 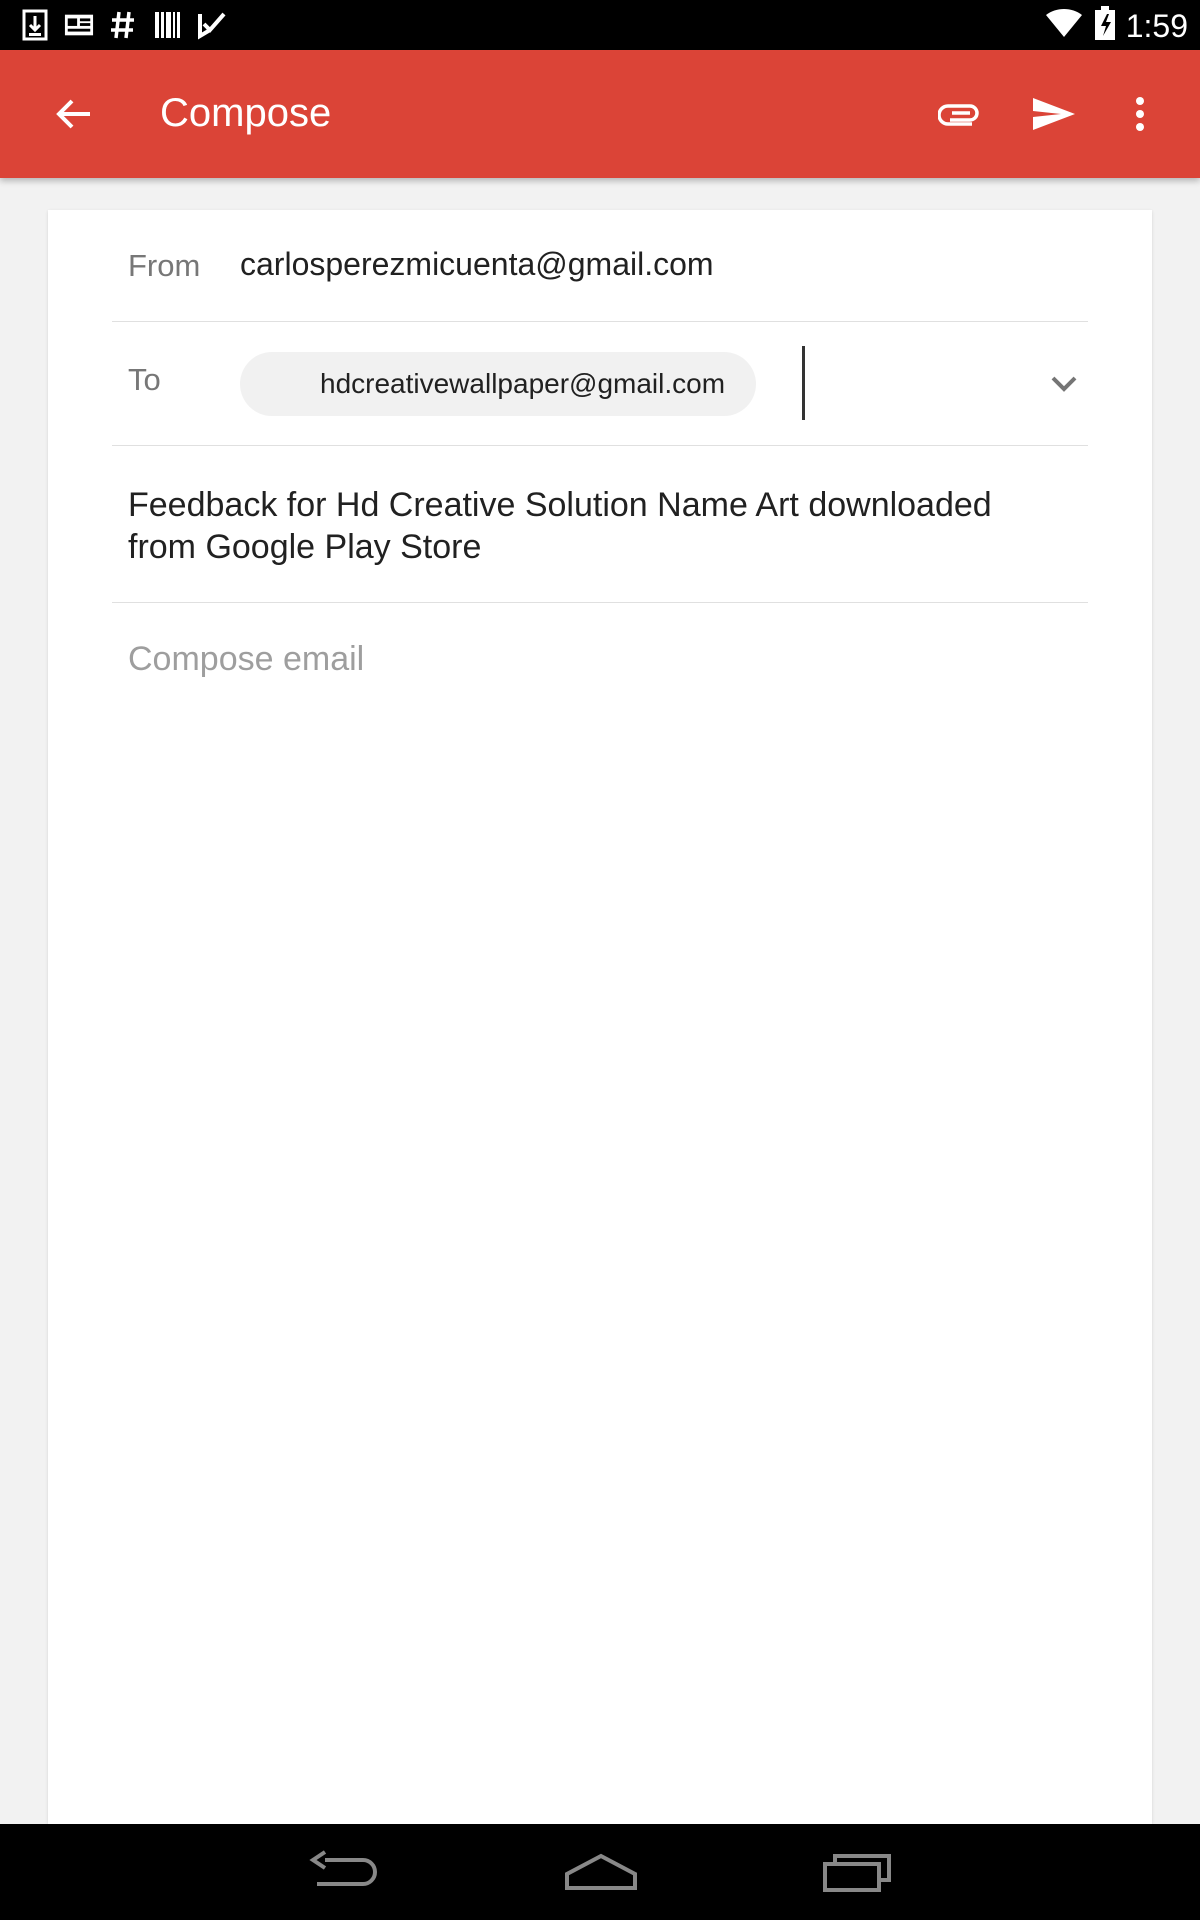 I want to click on to-label: To, so click(x=144, y=379).